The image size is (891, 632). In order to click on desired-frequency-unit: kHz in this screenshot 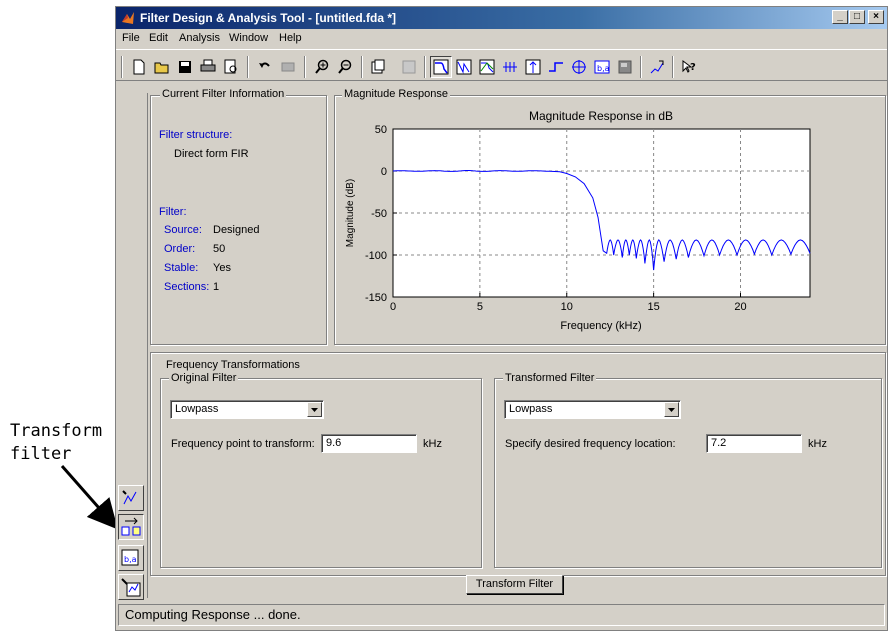, I will do `click(817, 444)`.